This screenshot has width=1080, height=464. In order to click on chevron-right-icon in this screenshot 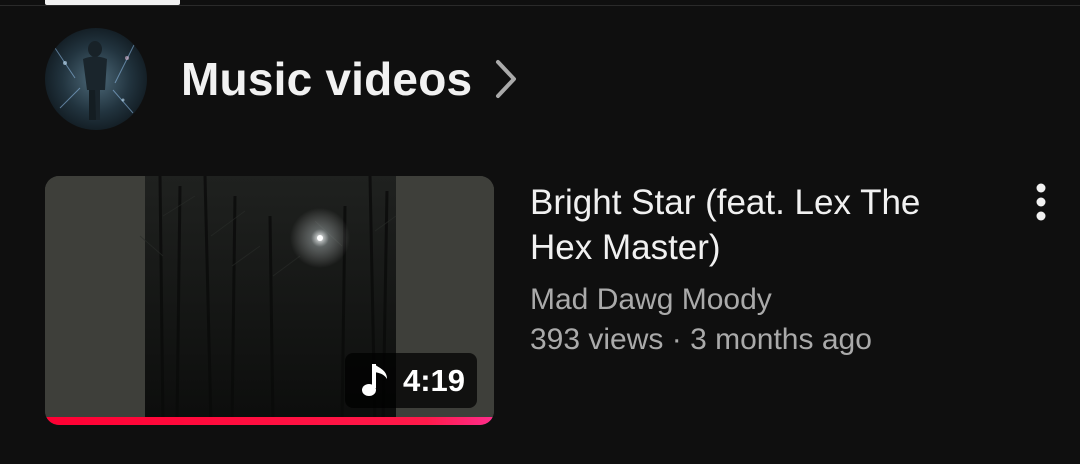, I will do `click(506, 79)`.